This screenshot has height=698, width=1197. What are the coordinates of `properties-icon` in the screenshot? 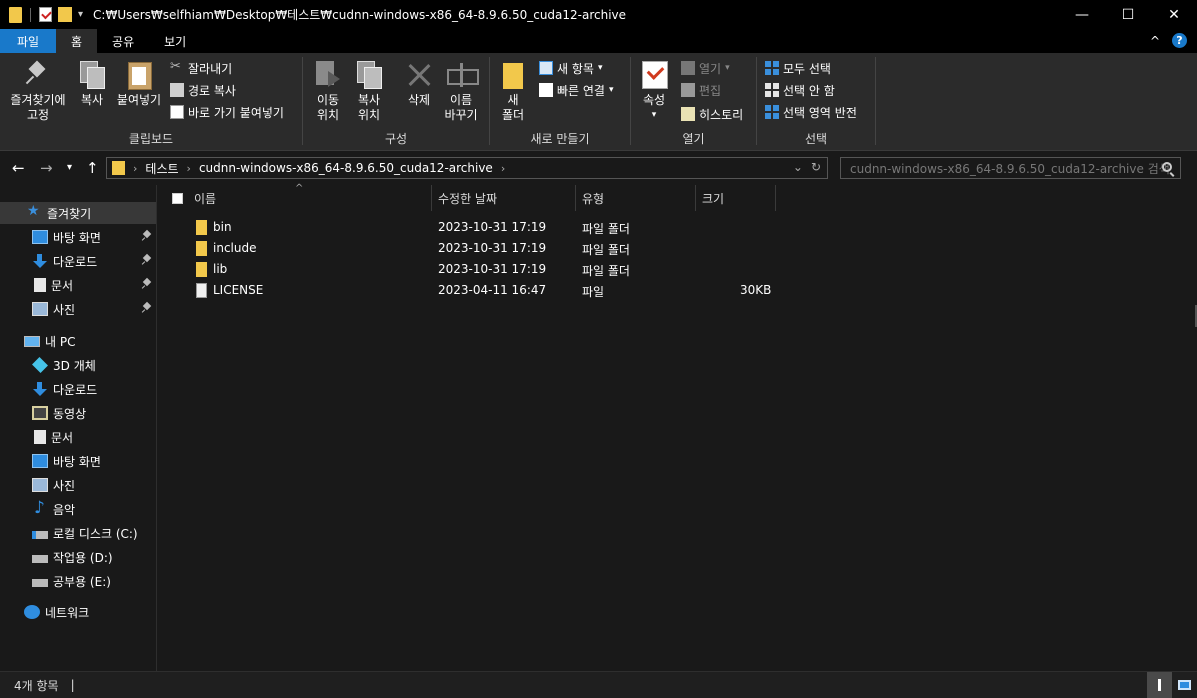 It's located at (45, 14).